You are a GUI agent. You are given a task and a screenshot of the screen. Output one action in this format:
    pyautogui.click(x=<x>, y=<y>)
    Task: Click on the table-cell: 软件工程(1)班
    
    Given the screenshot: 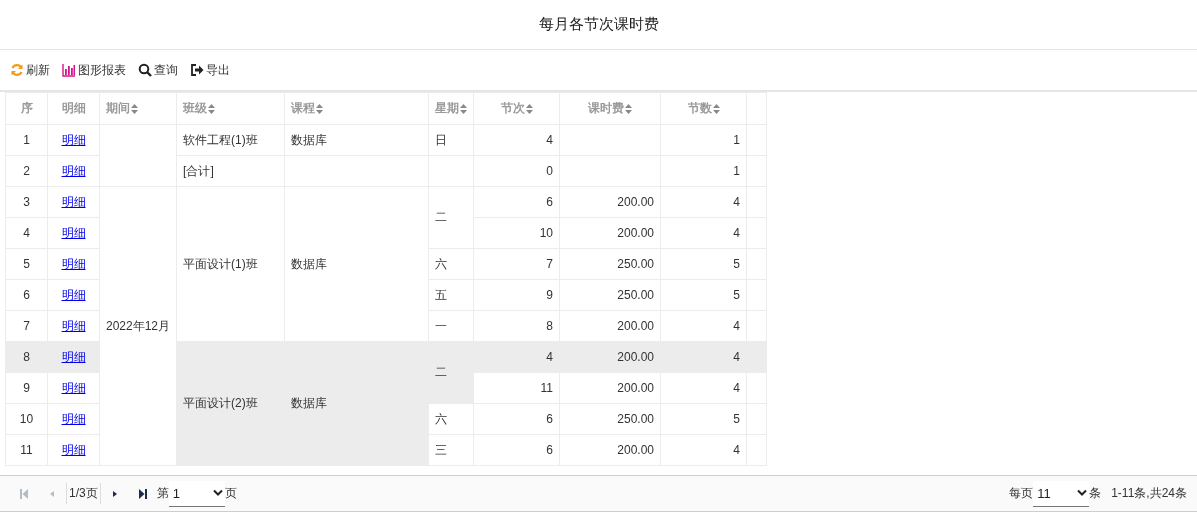 What is the action you would take?
    pyautogui.click(x=220, y=139)
    